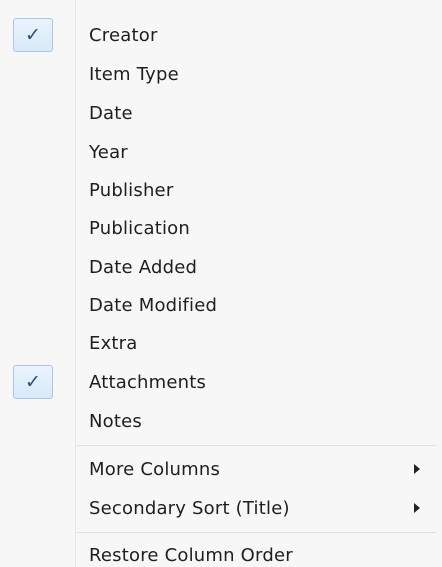 Image resolution: width=442 pixels, height=567 pixels. Describe the element at coordinates (123, 35) in the screenshot. I see `menu-item-label: Creator` at that location.